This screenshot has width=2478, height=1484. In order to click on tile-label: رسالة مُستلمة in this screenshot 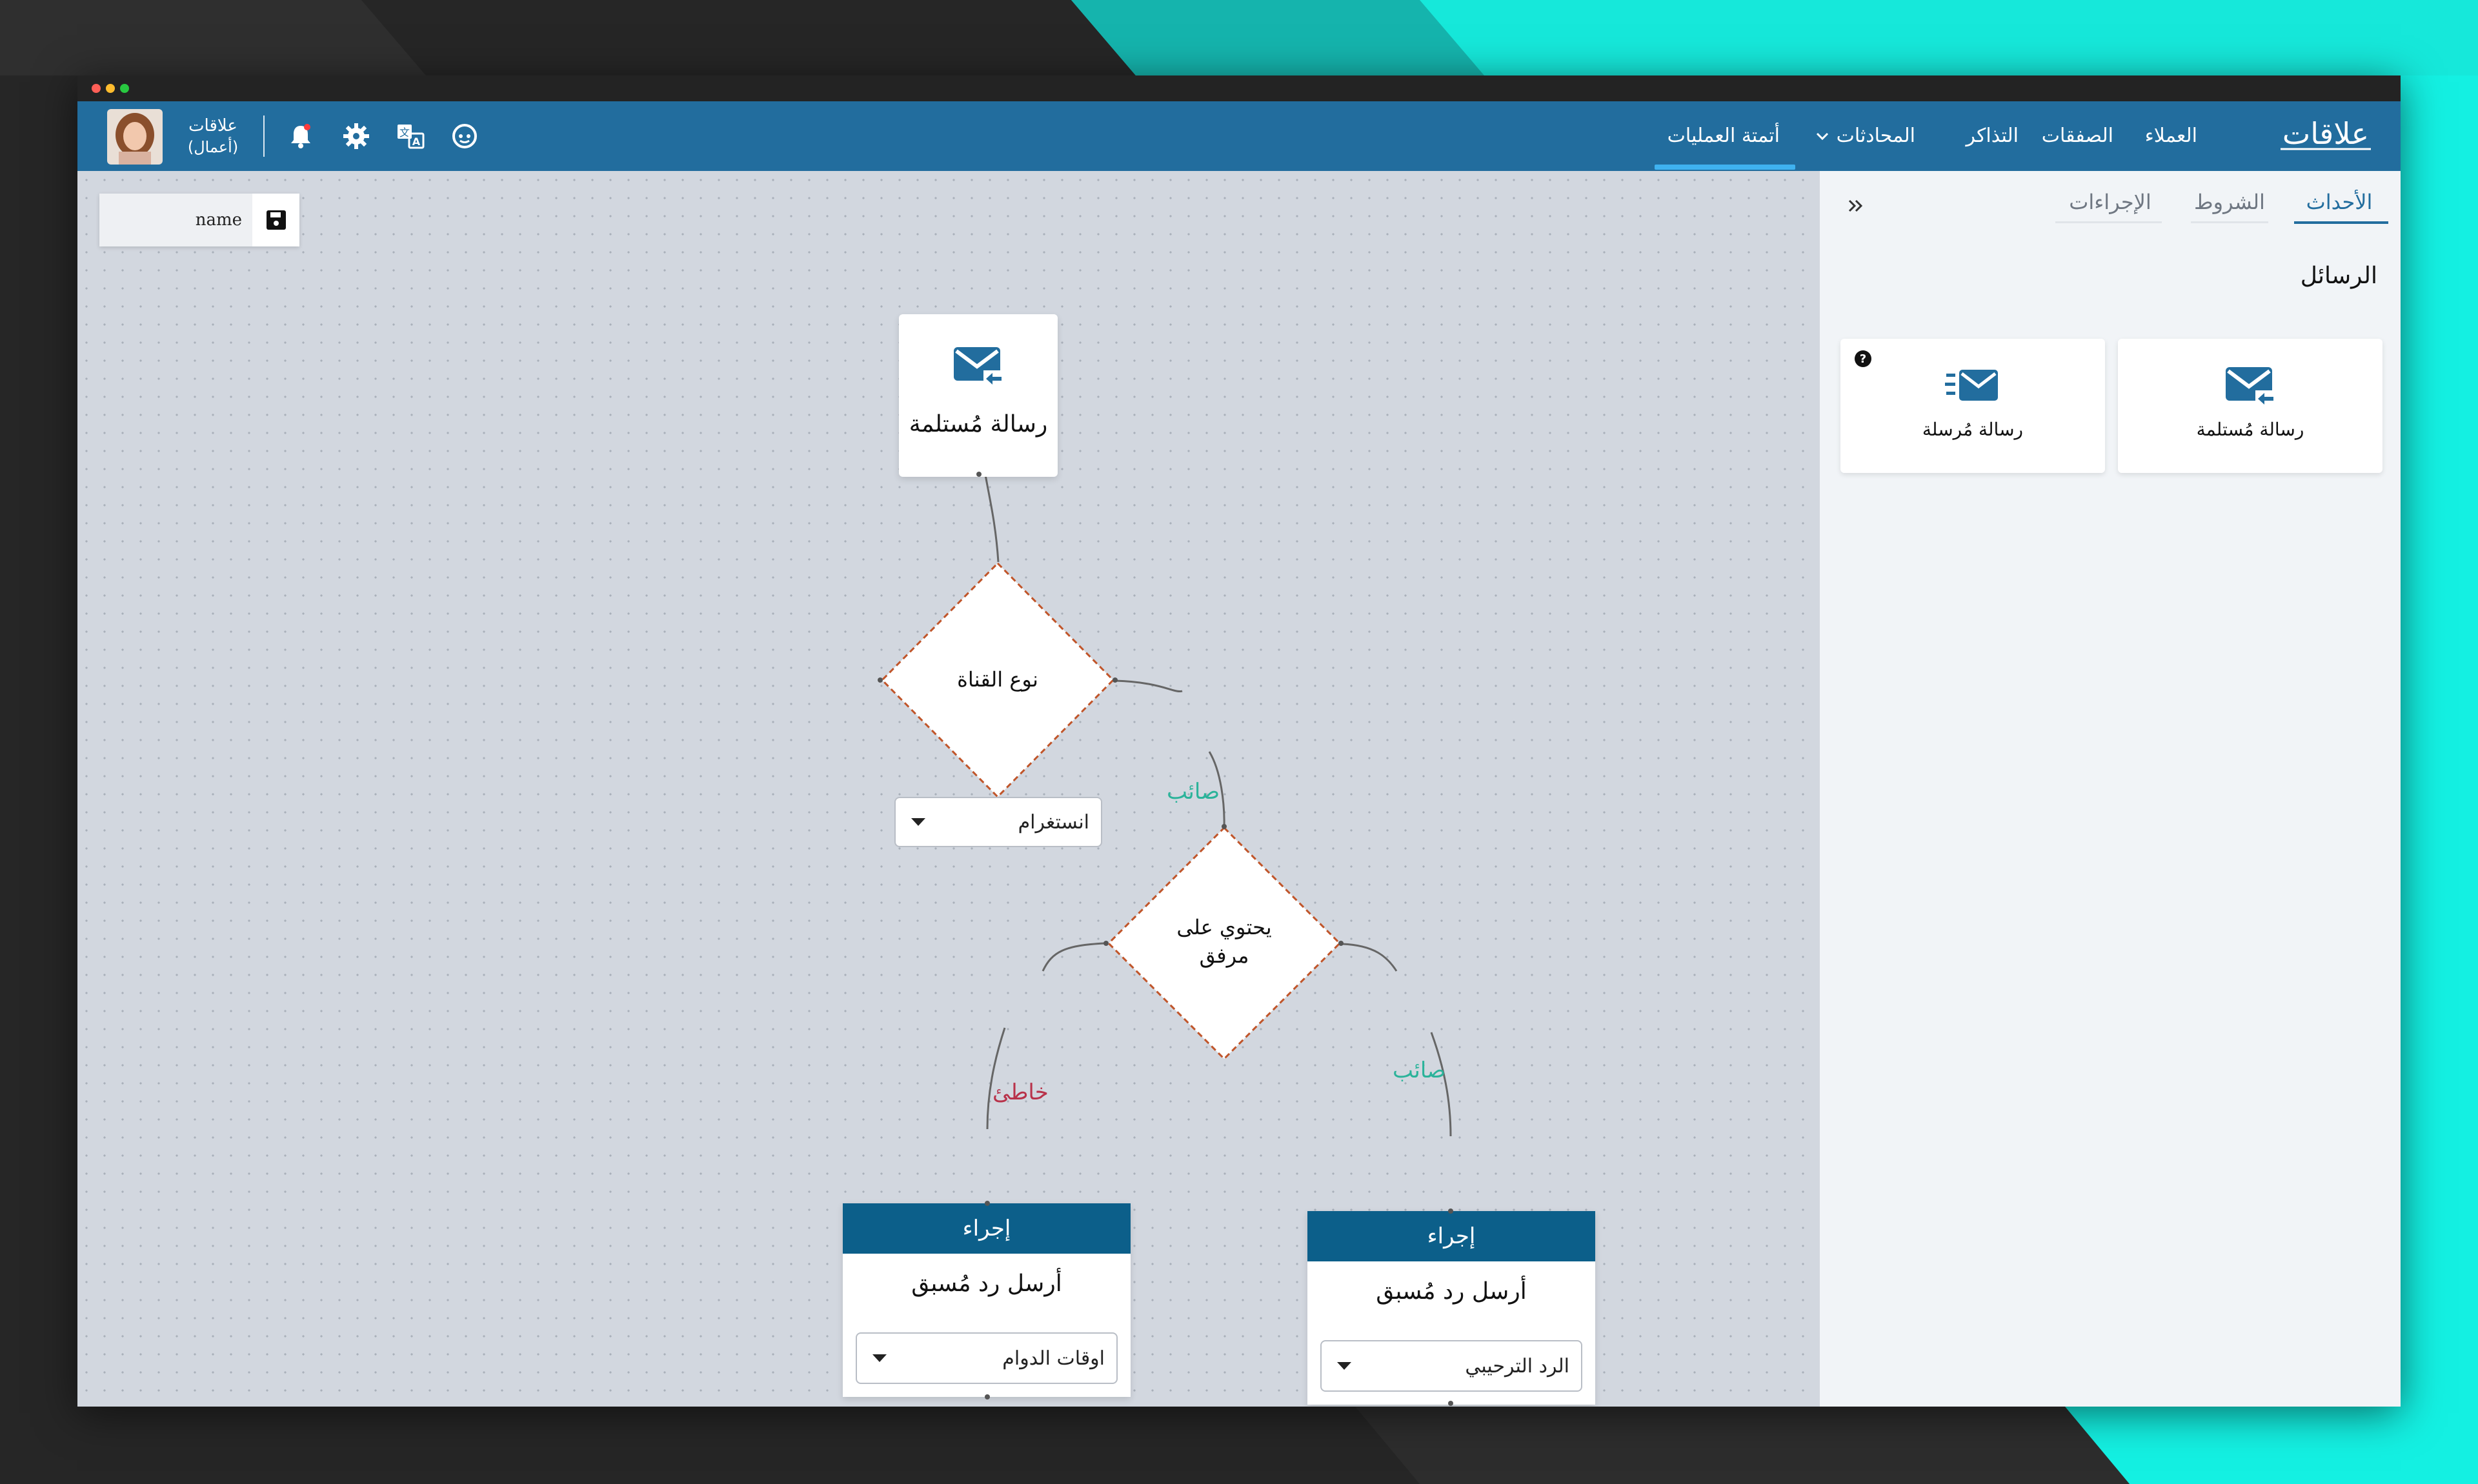, I will do `click(2250, 429)`.